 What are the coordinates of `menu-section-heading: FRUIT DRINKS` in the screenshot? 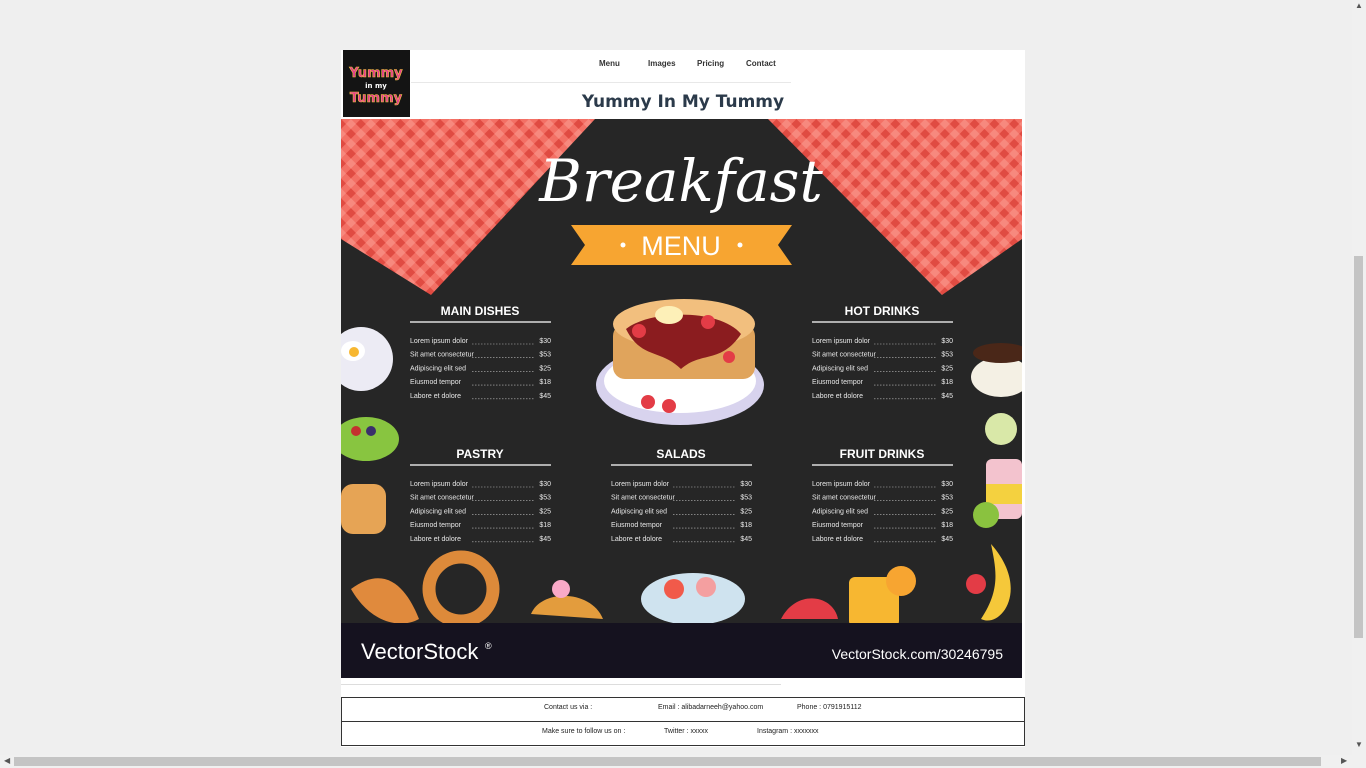 It's located at (882, 454).